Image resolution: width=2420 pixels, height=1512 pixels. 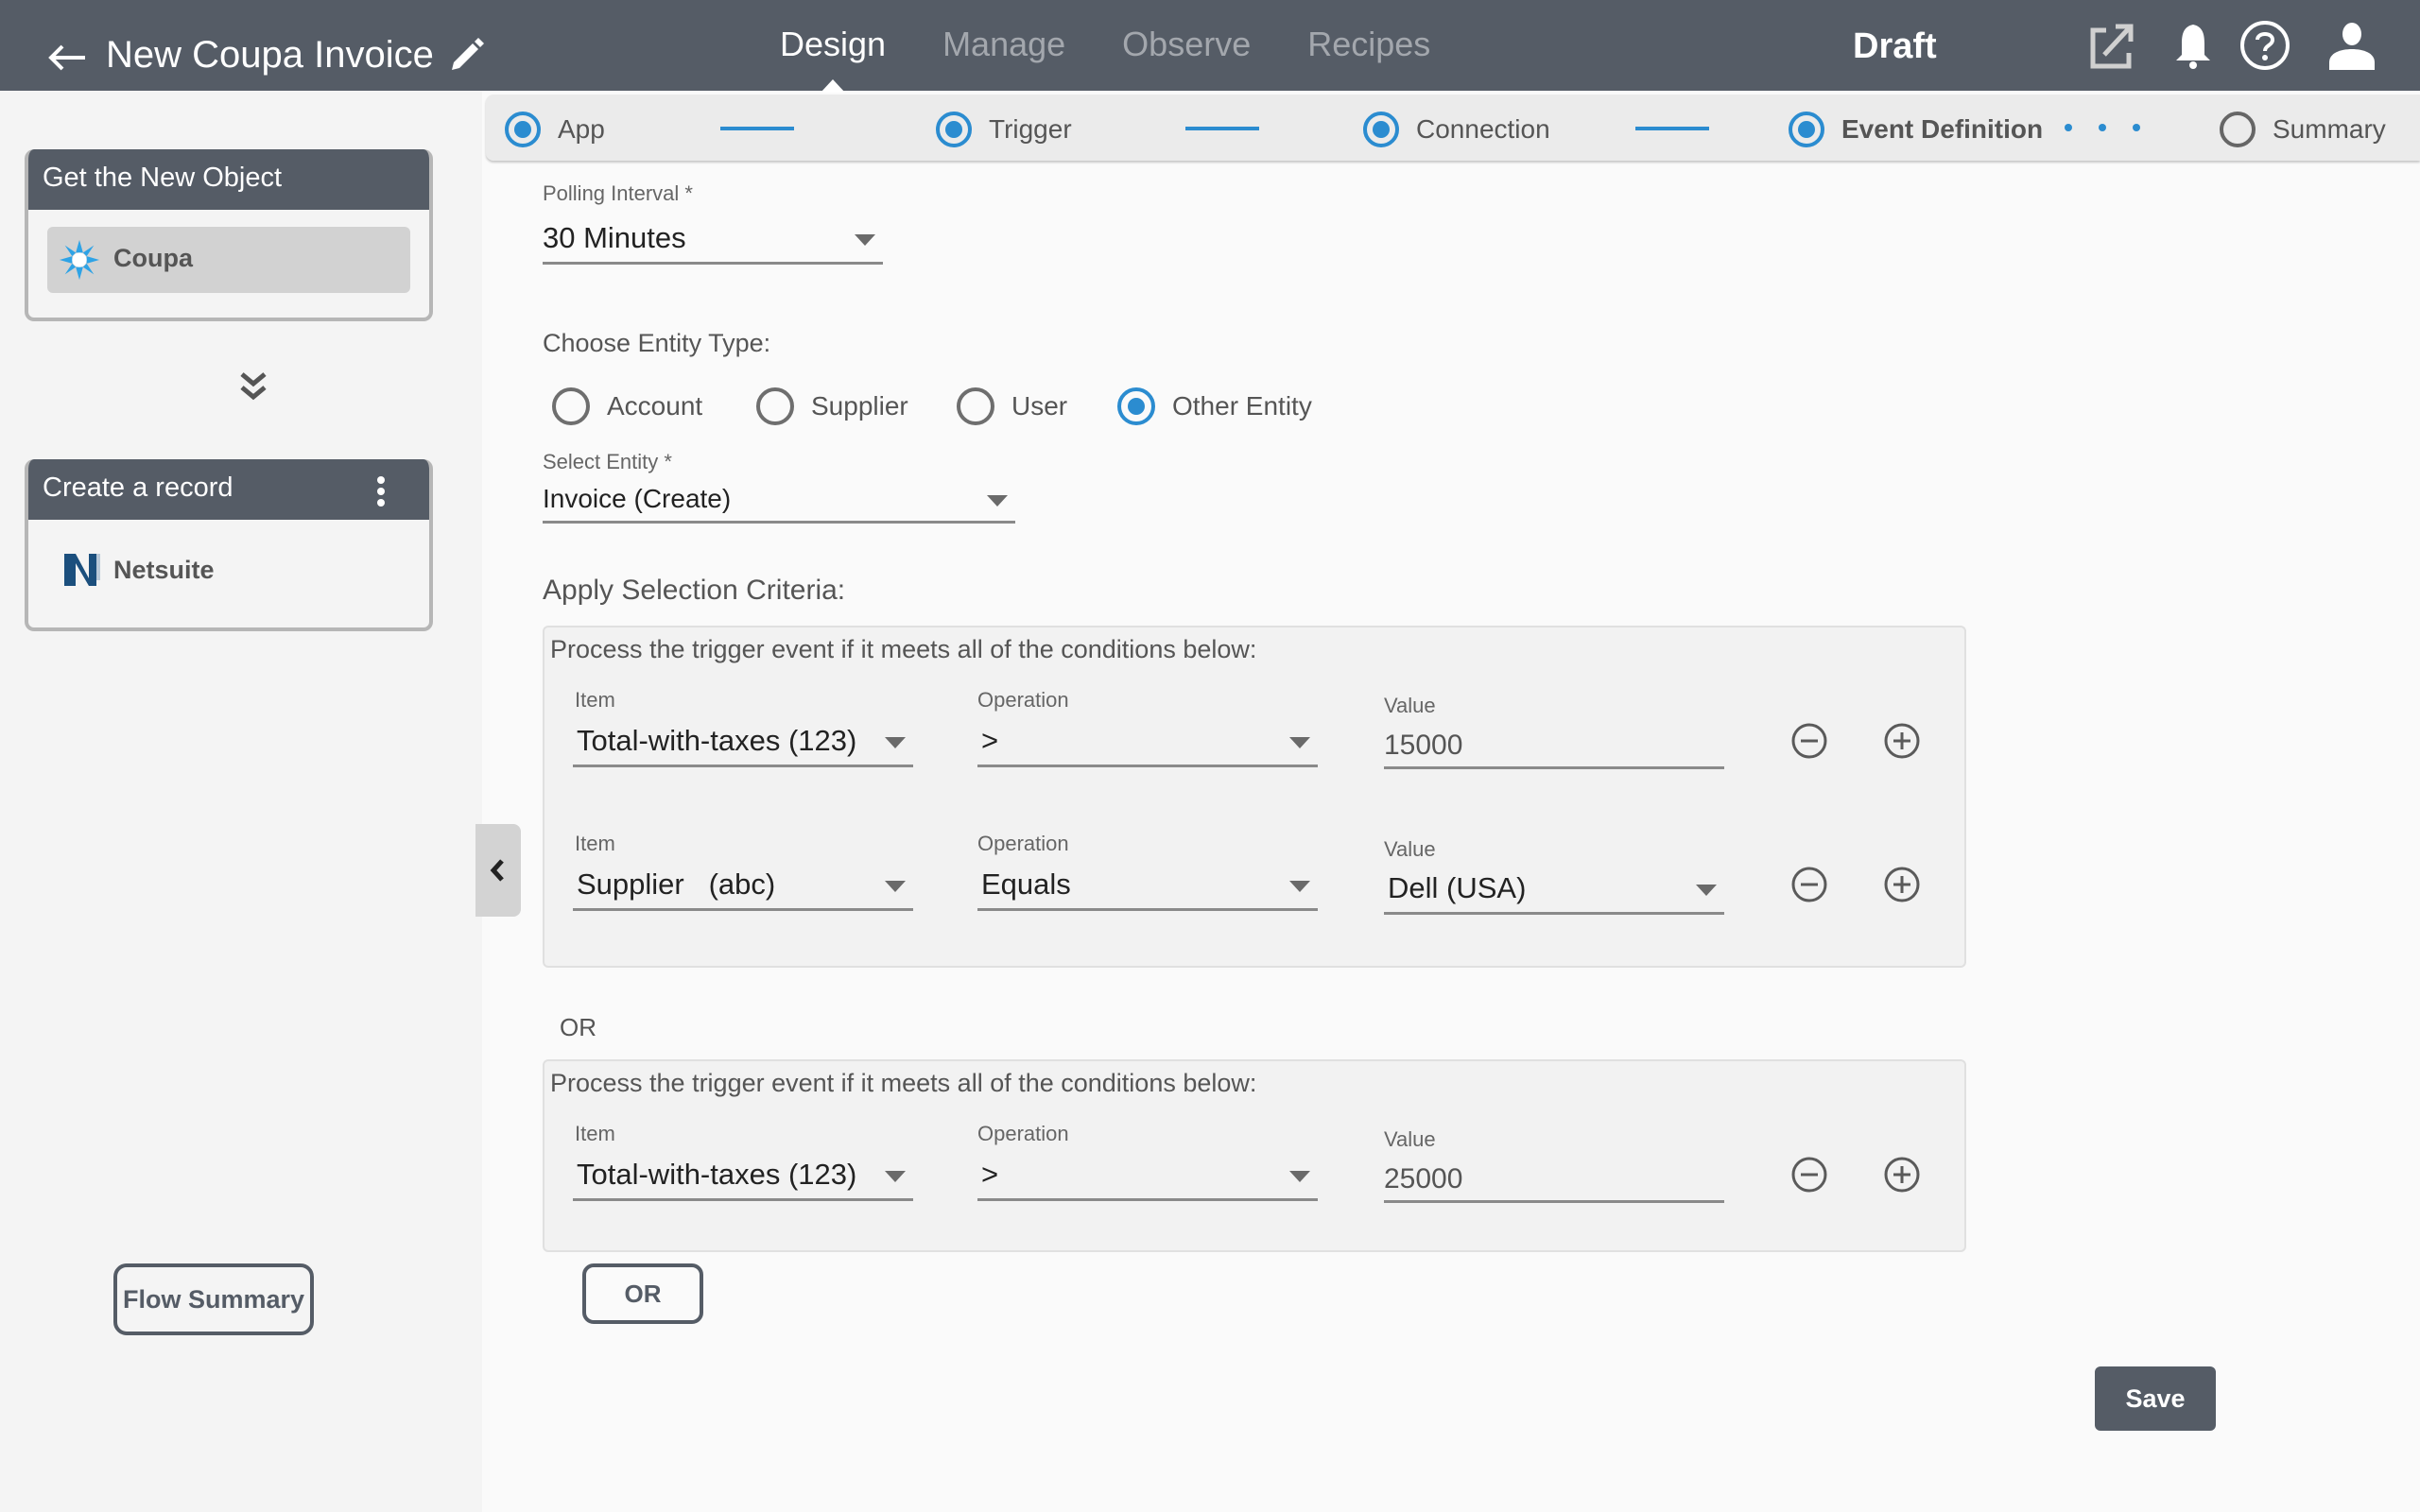 What do you see at coordinates (2111, 45) in the screenshot?
I see `external-link-icon` at bounding box center [2111, 45].